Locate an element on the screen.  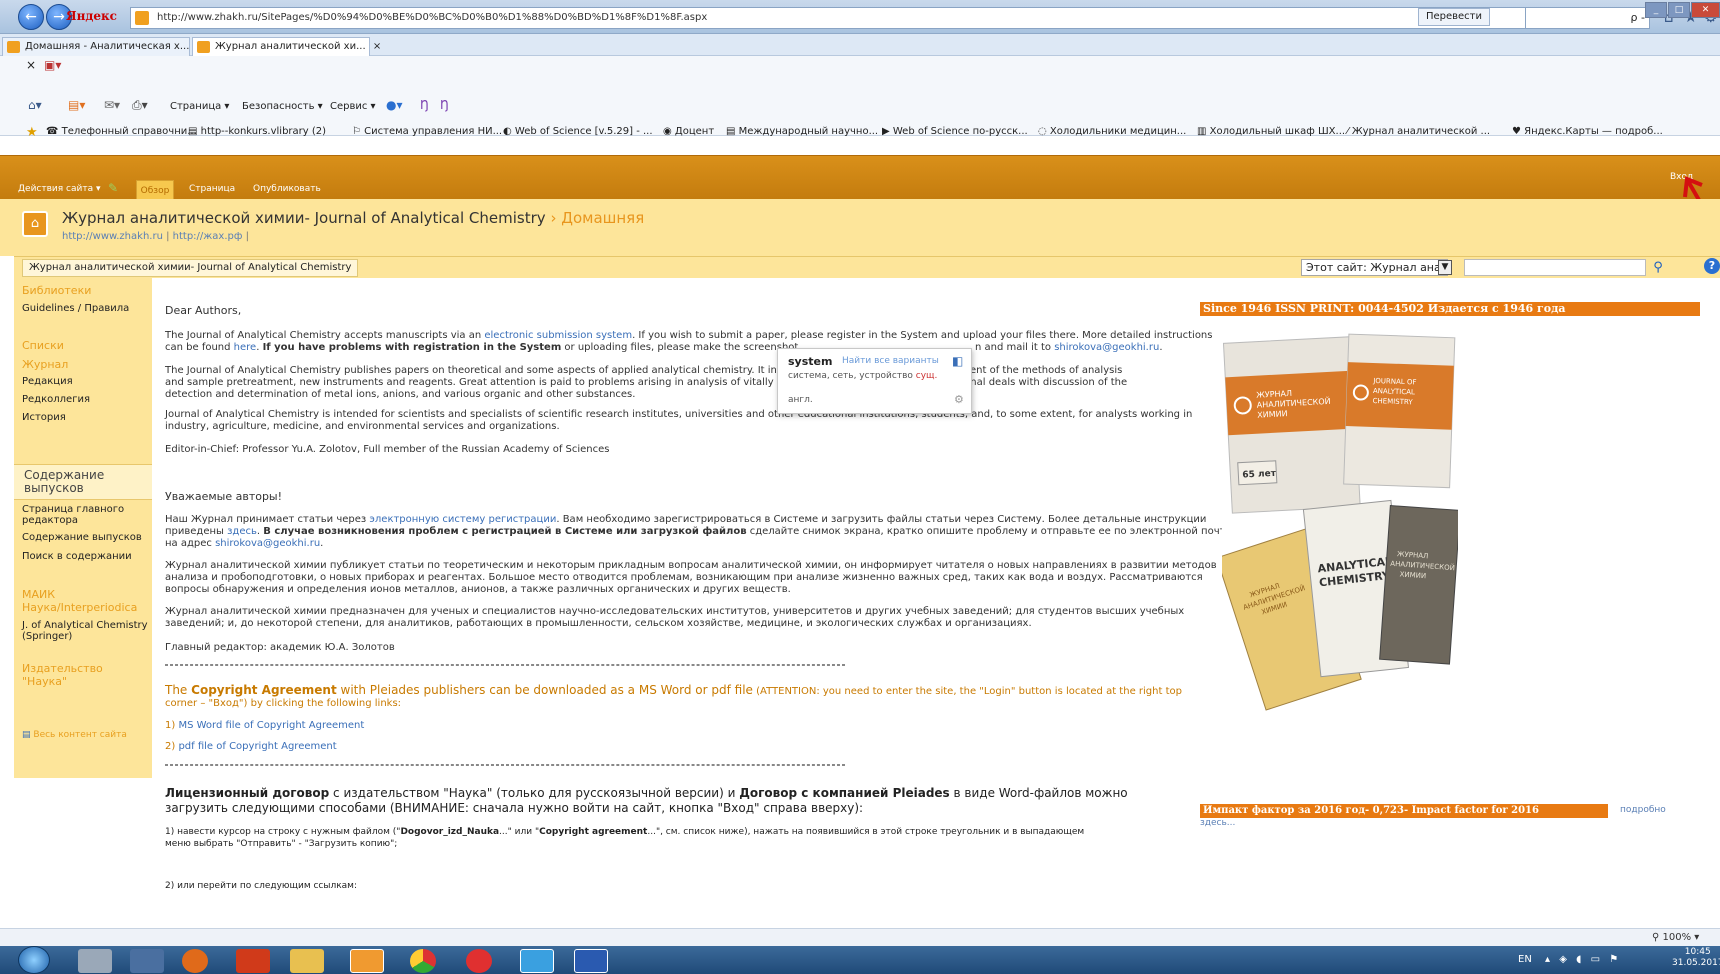
volume-icon: ◖ is located at coordinates (1578, 959).